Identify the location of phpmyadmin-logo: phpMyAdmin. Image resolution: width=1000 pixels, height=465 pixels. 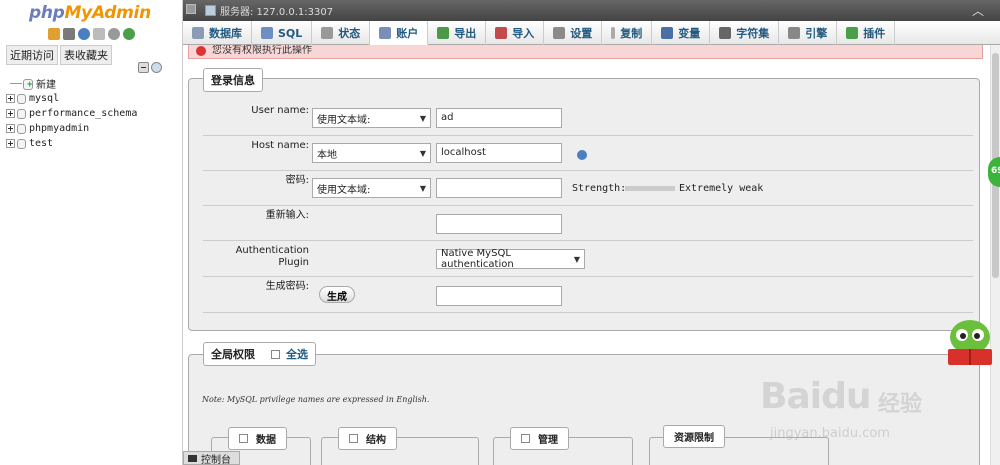
(90, 13).